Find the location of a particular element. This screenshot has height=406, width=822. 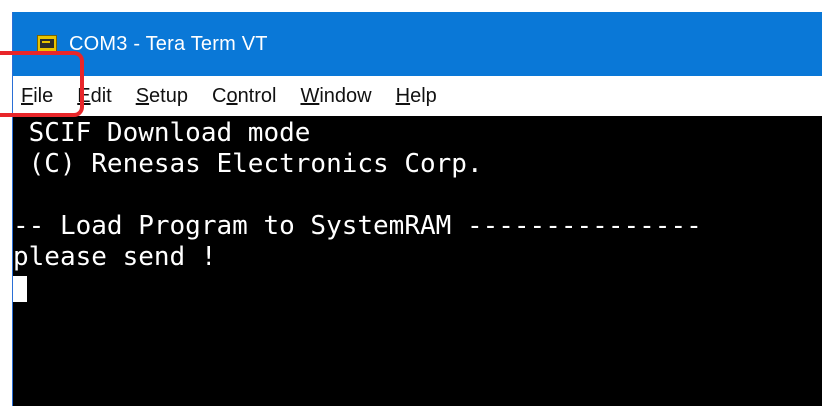

menu-control: Control is located at coordinates (249, 96).